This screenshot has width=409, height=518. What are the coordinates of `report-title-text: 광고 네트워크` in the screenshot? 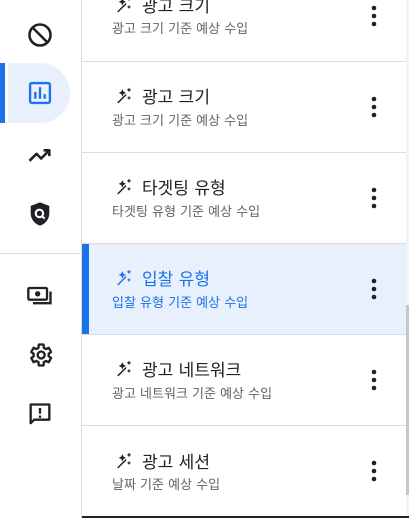 It's located at (192, 370).